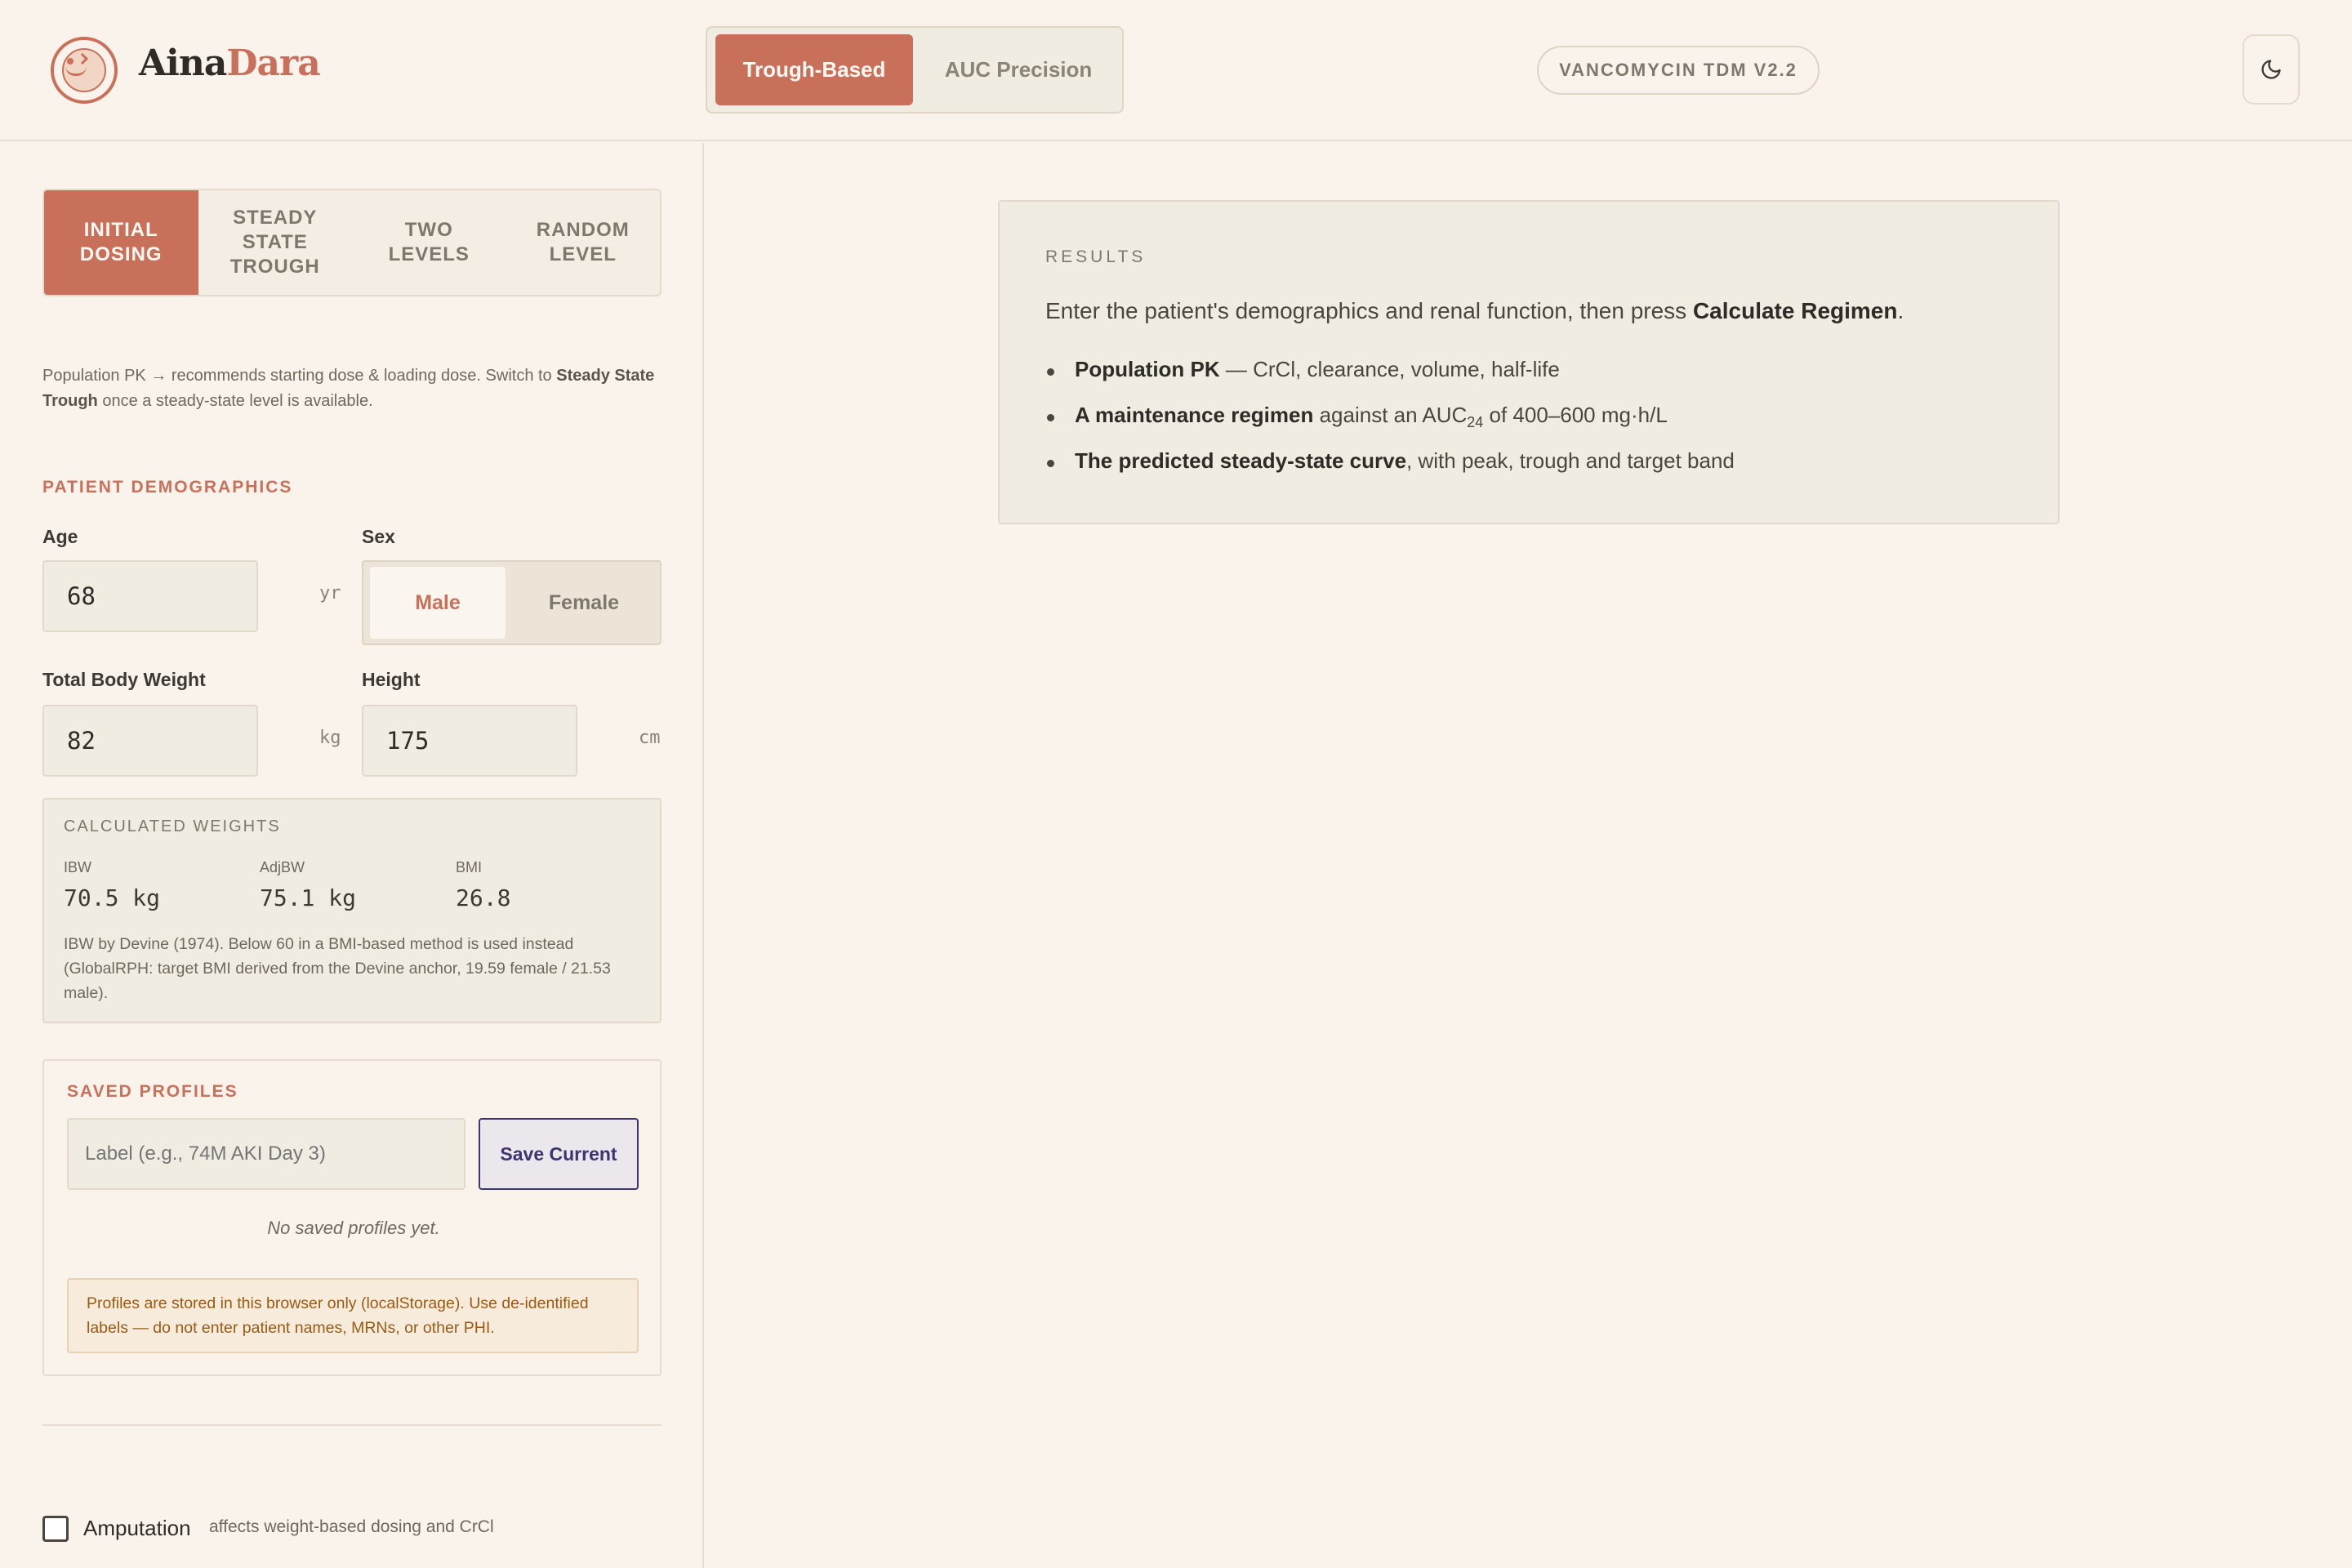 The width and height of the screenshot is (2352, 1568). What do you see at coordinates (469, 741) in the screenshot?
I see `height-input: 175` at bounding box center [469, 741].